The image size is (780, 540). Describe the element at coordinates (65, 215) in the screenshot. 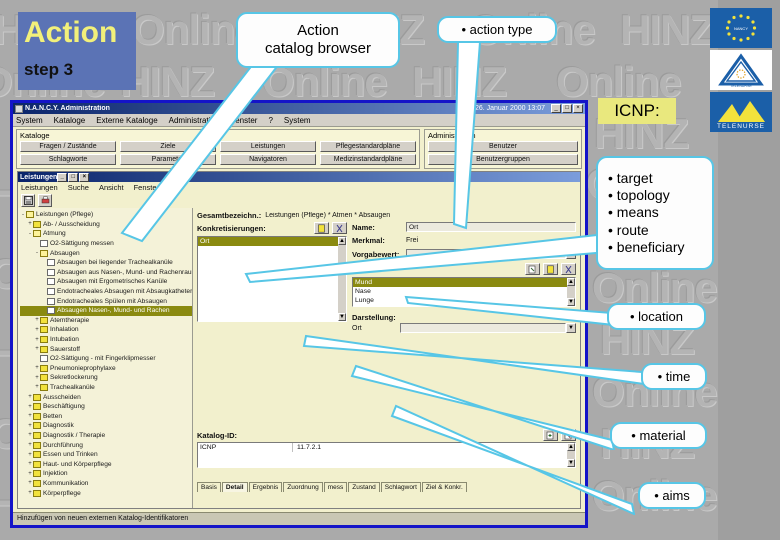

I see `tree-item-label: Leistungen (Pflege)` at that location.